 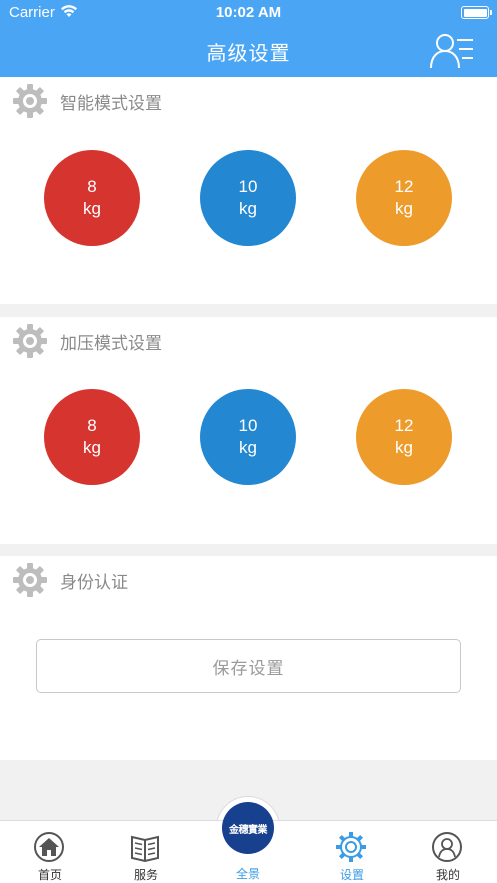 I want to click on smart-weight-10kg-button: 10 kg, so click(x=248, y=198).